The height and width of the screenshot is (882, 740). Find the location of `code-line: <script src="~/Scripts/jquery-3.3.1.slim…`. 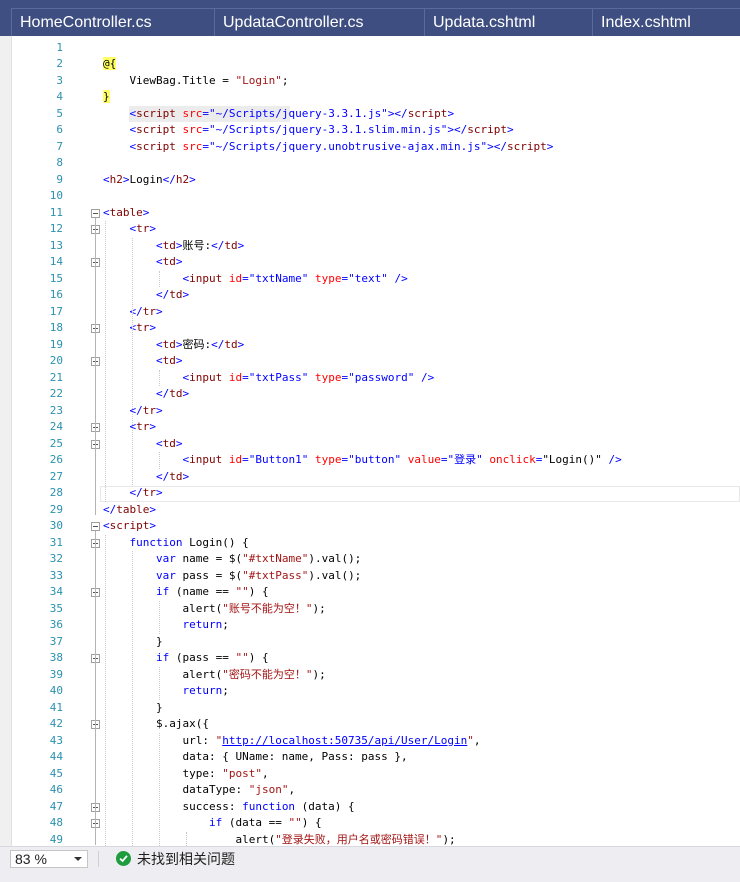

code-line: <script src="~/Scripts/jquery-3.3.1.slim… is located at coordinates (308, 130).